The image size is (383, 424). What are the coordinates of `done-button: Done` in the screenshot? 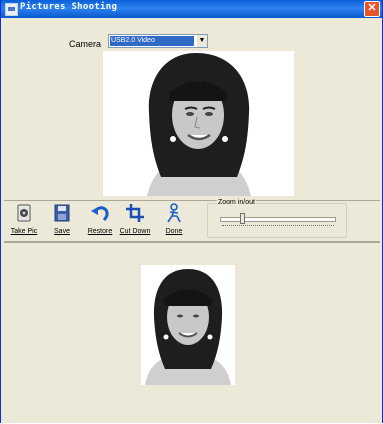 It's located at (174, 221).